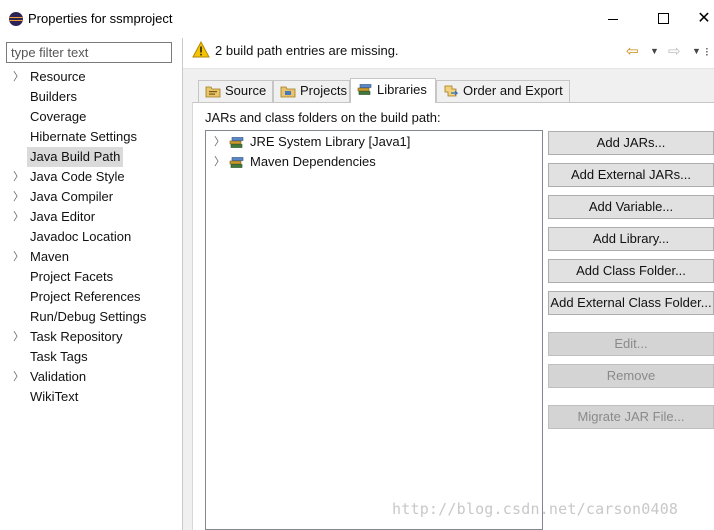 This screenshot has width=714, height=530. Describe the element at coordinates (76, 336) in the screenshot. I see `sidebar-item-label: Task Repository` at that location.